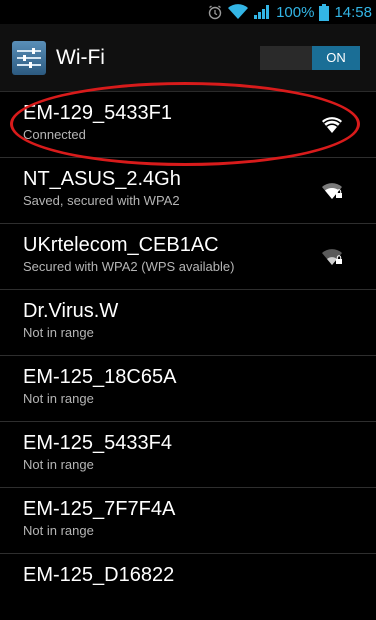 The image size is (376, 620). What do you see at coordinates (262, 12) in the screenshot?
I see `signal-icon` at bounding box center [262, 12].